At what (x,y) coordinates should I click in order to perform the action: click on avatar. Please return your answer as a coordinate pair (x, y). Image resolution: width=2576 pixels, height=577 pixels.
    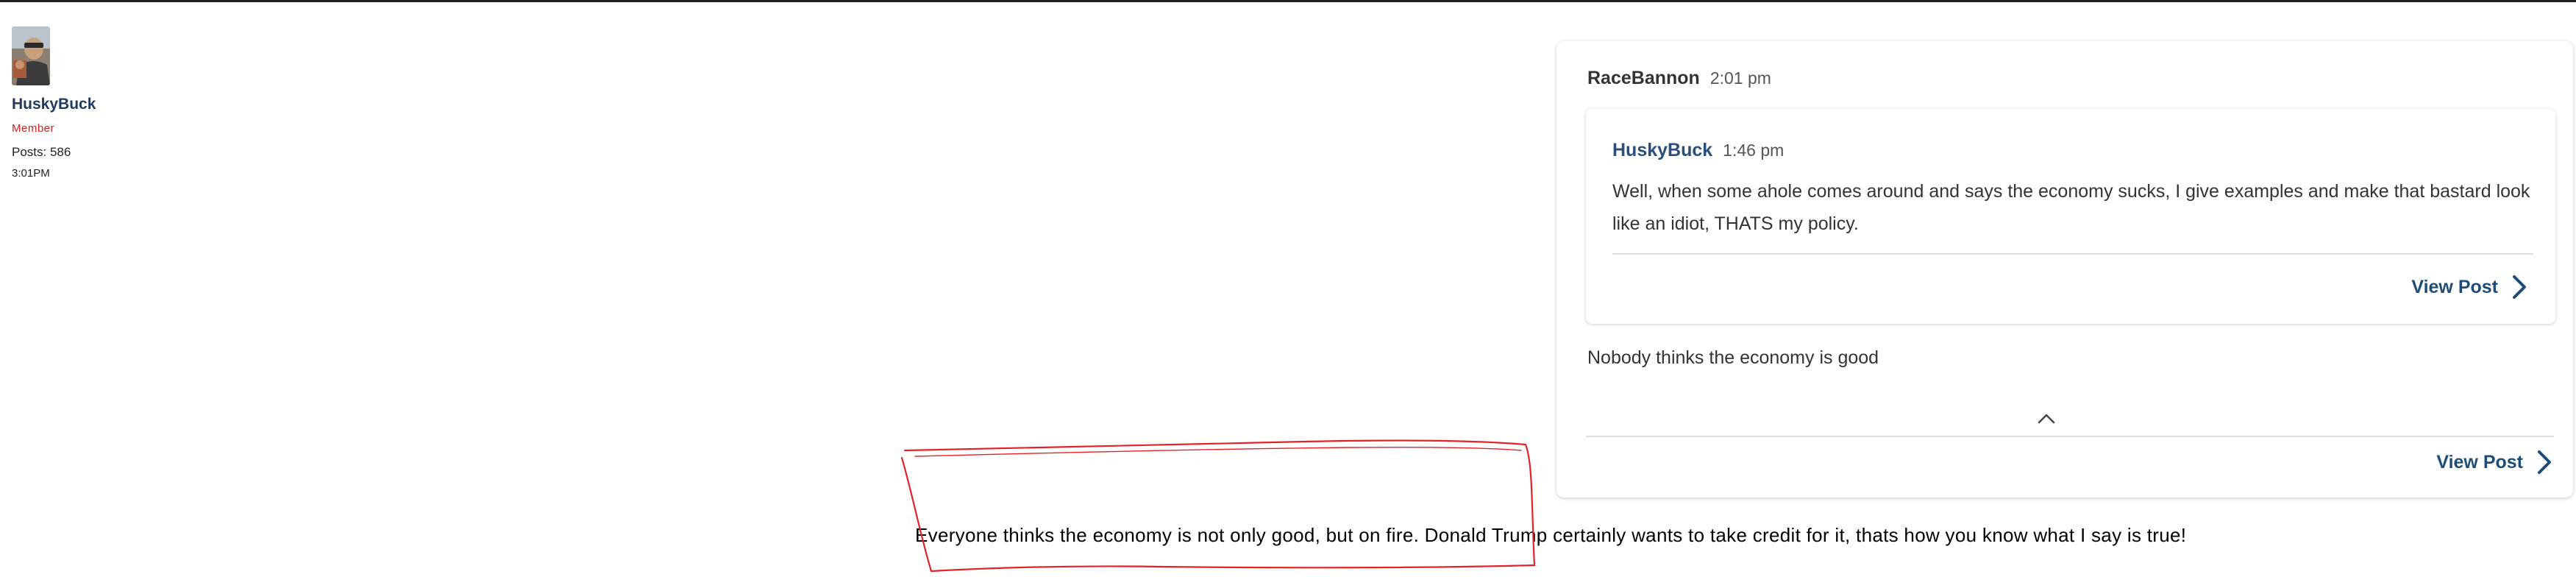
    Looking at the image, I should click on (31, 55).